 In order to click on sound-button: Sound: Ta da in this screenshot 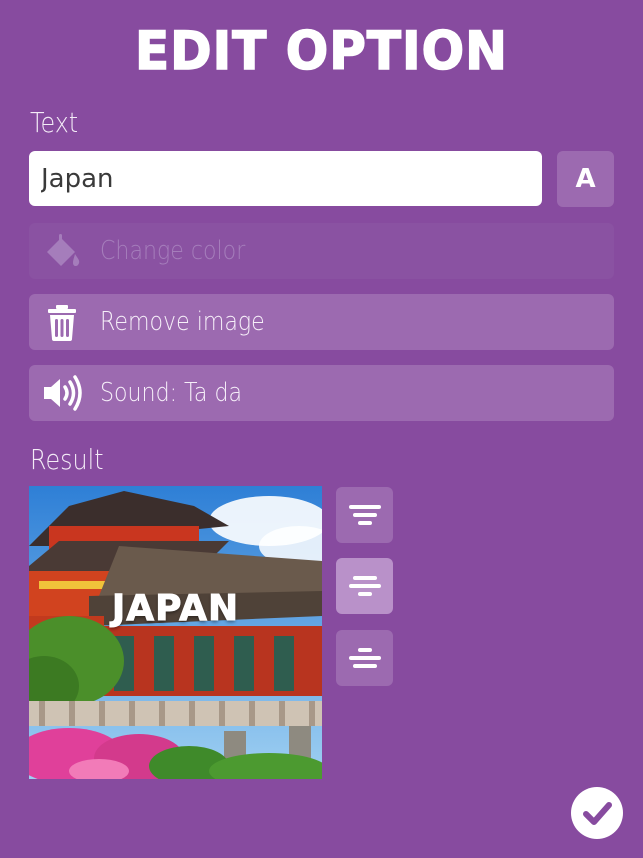, I will do `click(321, 393)`.